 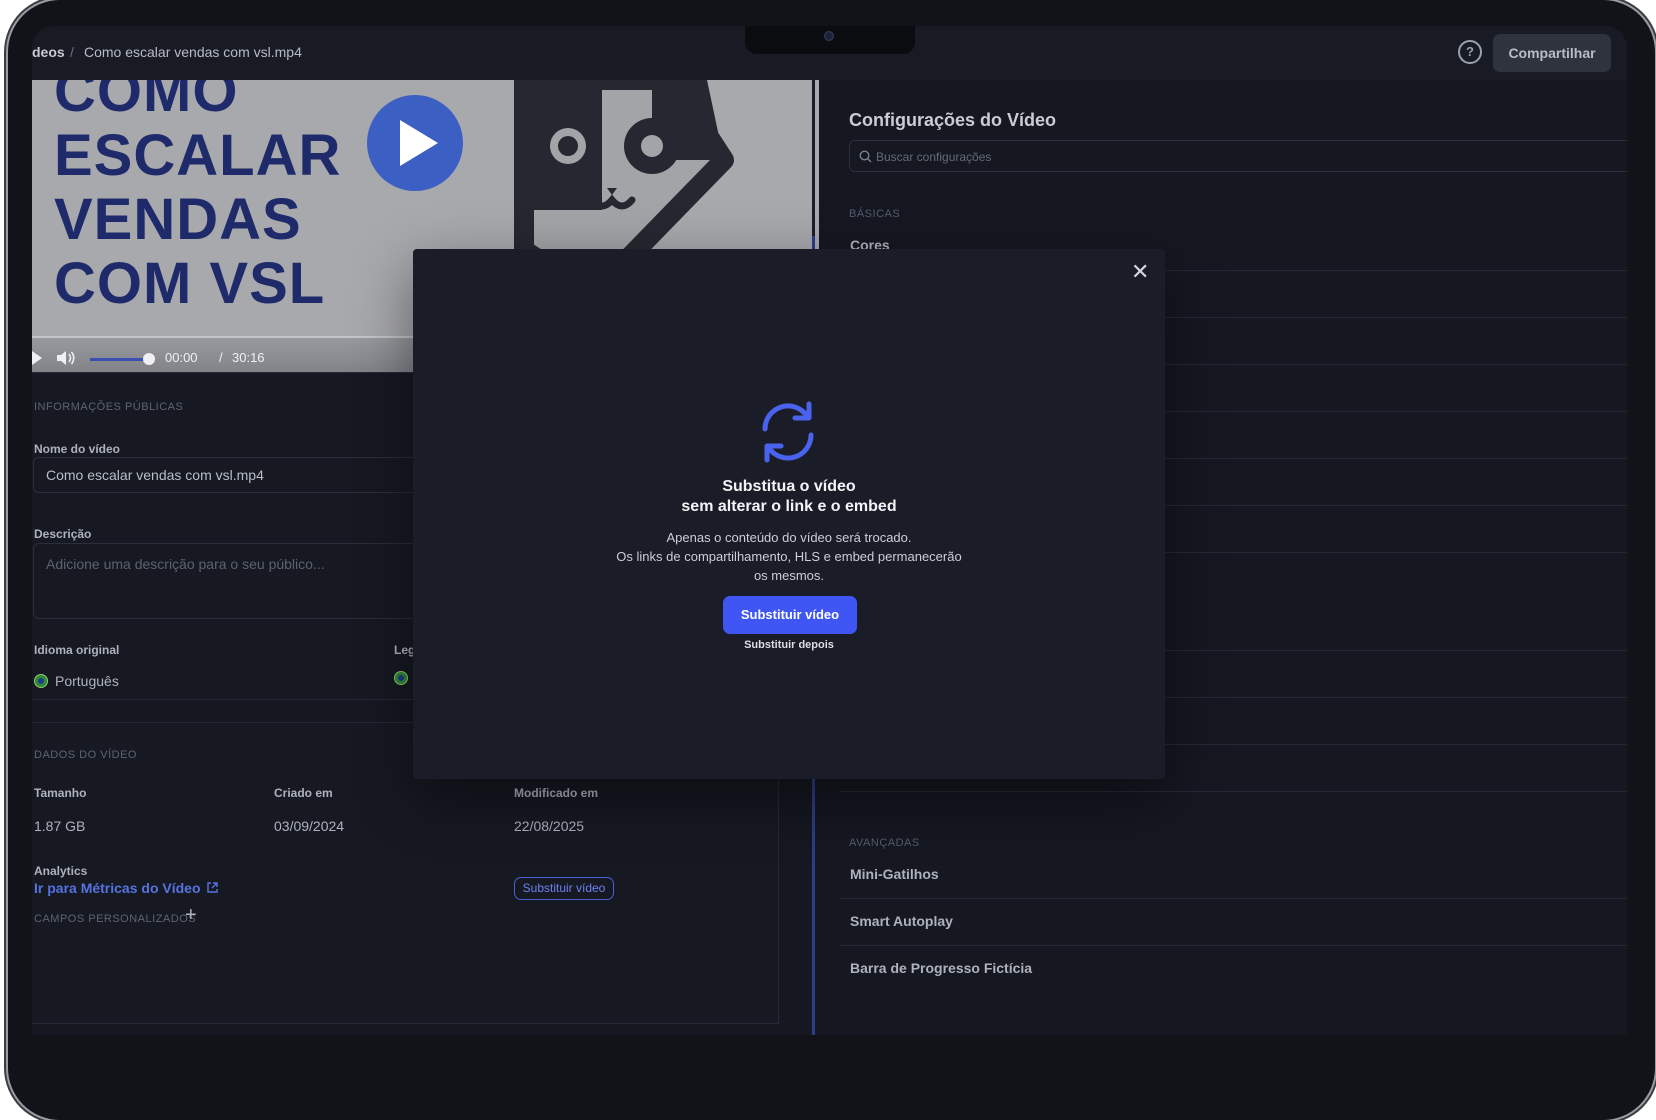 I want to click on section-label-basic: BÁSICAS, so click(x=875, y=214).